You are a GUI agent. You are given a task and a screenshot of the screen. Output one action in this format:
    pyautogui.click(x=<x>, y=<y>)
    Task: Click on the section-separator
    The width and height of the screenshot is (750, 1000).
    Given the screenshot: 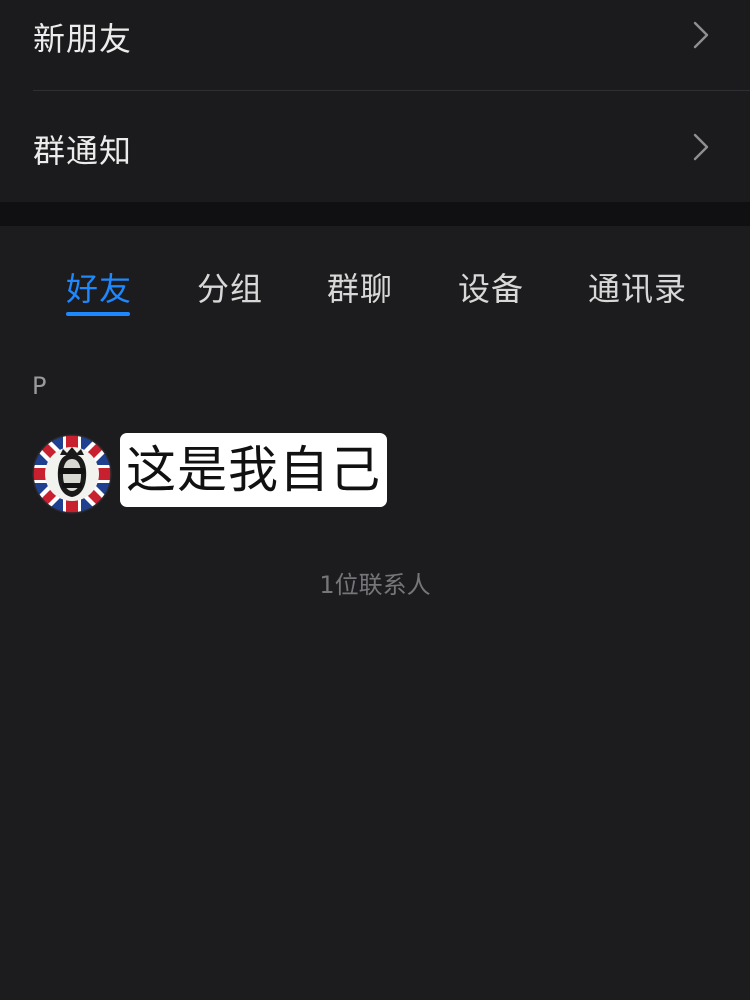 What is the action you would take?
    pyautogui.click(x=375, y=214)
    